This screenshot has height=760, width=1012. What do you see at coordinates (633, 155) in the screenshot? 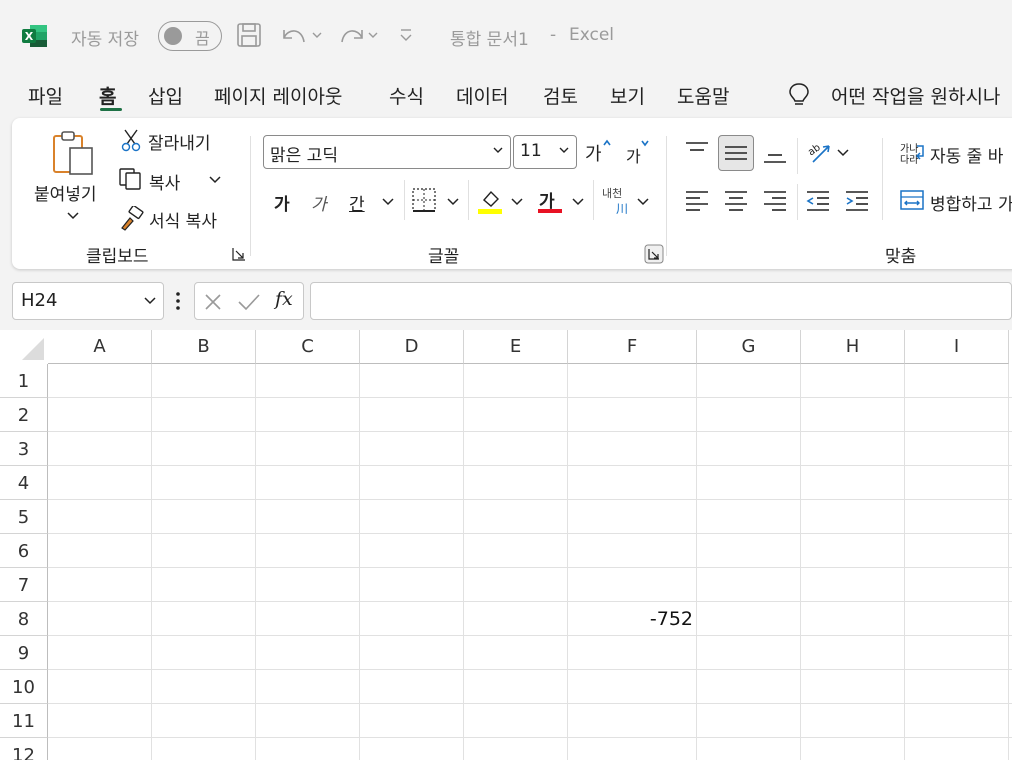
I see `decrease-font-button: 가` at bounding box center [633, 155].